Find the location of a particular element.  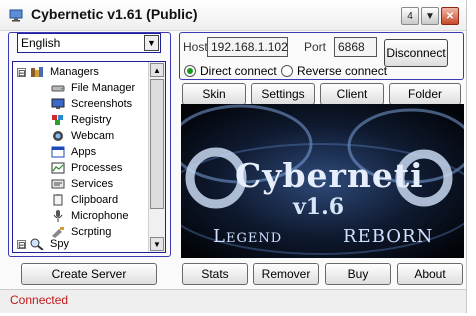

buy-button: Buy is located at coordinates (358, 274).